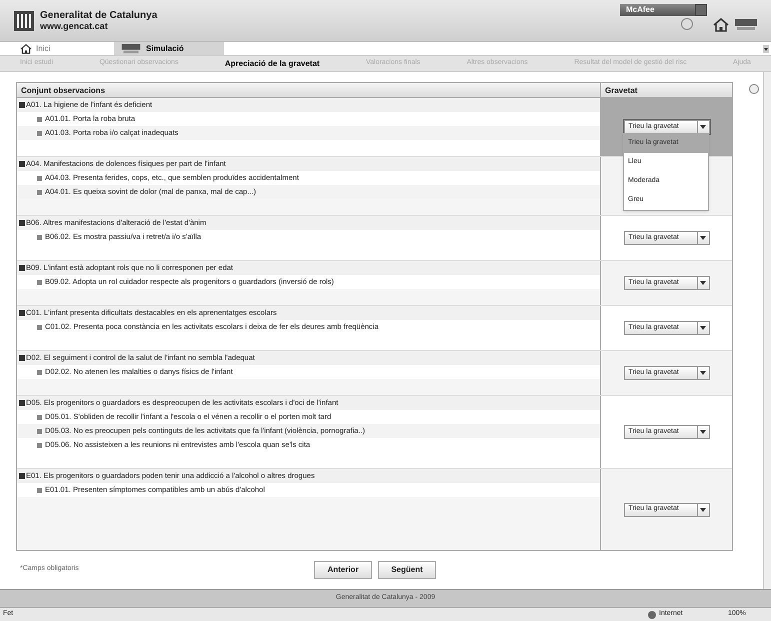 The height and width of the screenshot is (621, 771). Describe the element at coordinates (99, 26) in the screenshot. I see `site-url: www.gencat.cat` at that location.